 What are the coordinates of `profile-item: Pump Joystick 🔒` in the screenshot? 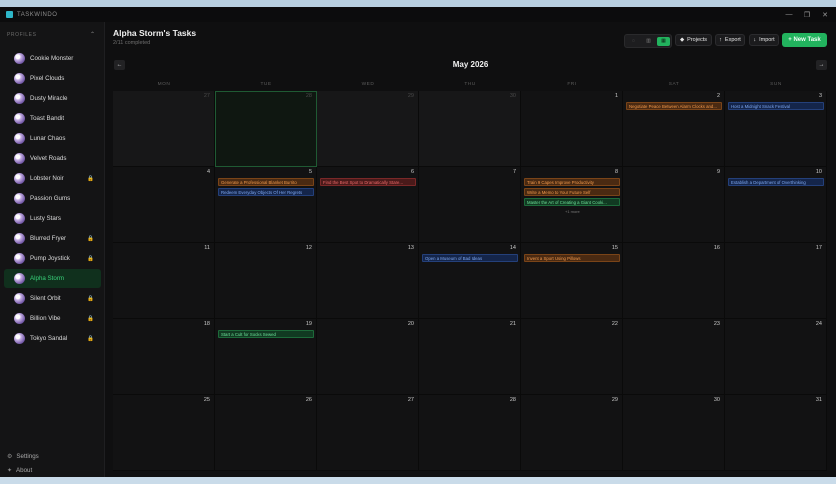 It's located at (52, 258).